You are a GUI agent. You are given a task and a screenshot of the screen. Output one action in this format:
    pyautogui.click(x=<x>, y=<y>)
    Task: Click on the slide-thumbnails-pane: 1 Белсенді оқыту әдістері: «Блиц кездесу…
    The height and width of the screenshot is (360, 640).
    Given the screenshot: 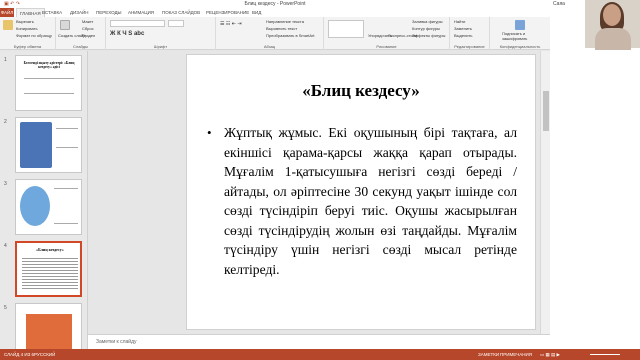 What is the action you would take?
    pyautogui.click(x=44, y=200)
    